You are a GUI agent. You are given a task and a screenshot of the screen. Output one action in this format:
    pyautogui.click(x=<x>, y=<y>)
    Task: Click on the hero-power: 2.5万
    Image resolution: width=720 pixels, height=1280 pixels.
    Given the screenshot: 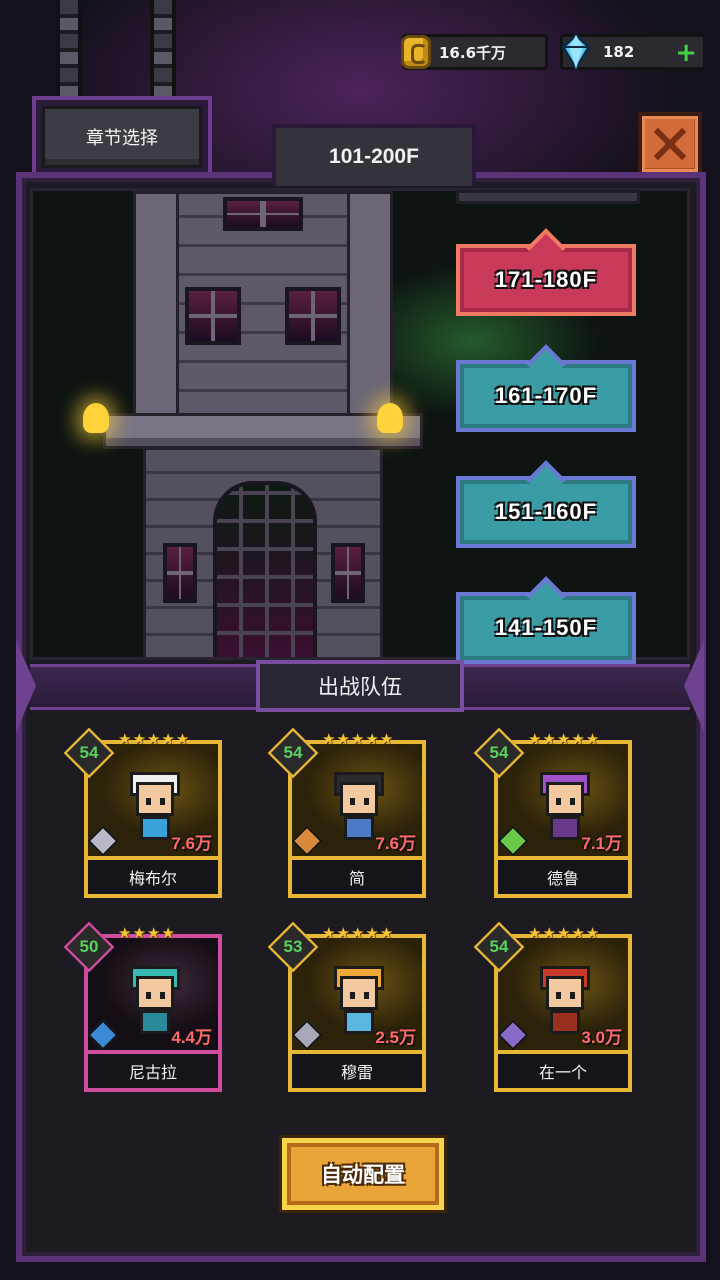 What is the action you would take?
    pyautogui.click(x=395, y=1037)
    